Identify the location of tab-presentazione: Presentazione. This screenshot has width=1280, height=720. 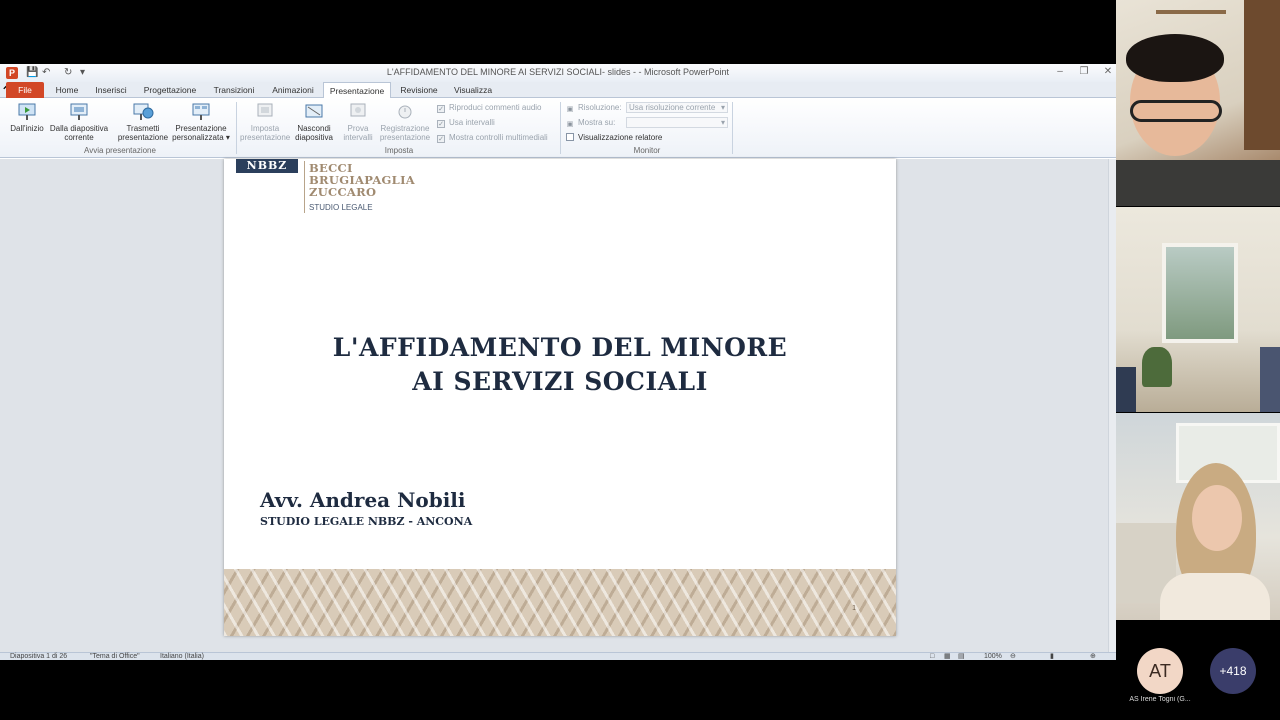
(357, 90).